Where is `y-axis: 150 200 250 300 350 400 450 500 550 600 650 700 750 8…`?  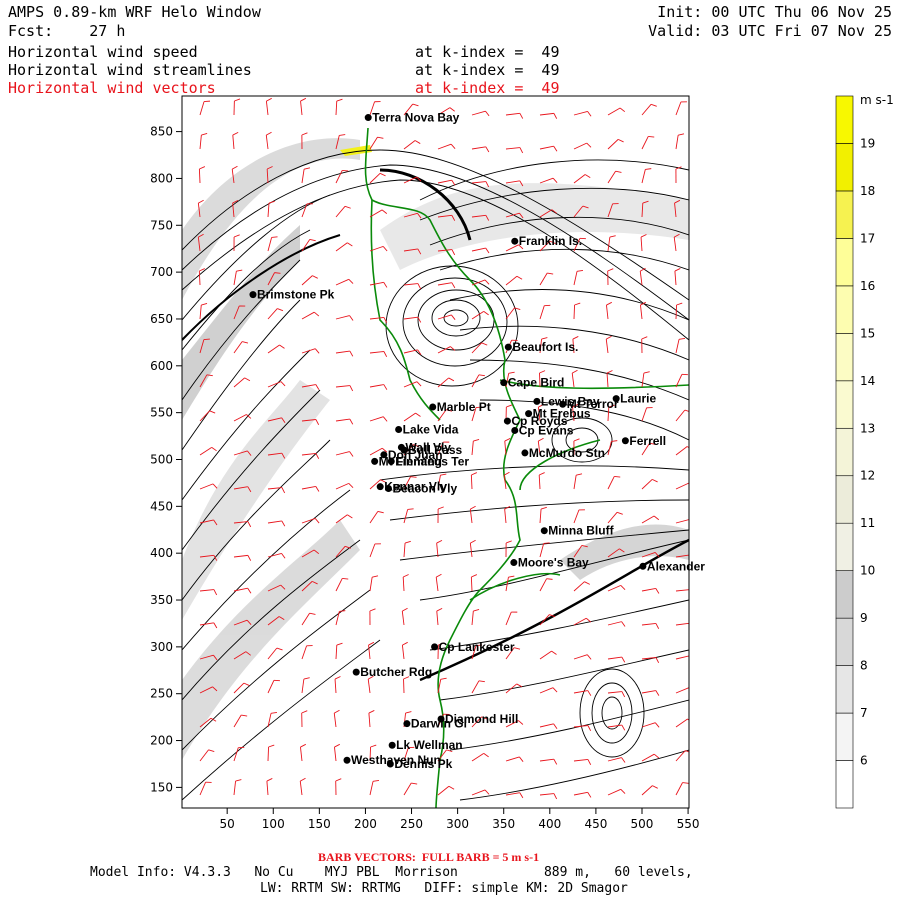 y-axis: 150 200 250 300 350 400 450 500 550 600 650 700 750 8… is located at coordinates (166, 459).